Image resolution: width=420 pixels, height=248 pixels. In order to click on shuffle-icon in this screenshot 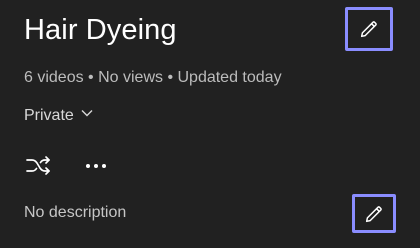, I will do `click(38, 166)`.